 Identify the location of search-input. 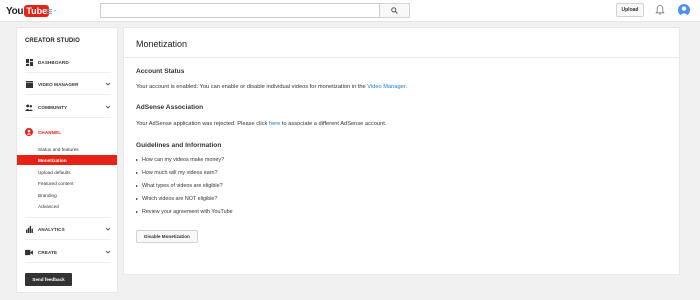
(240, 10).